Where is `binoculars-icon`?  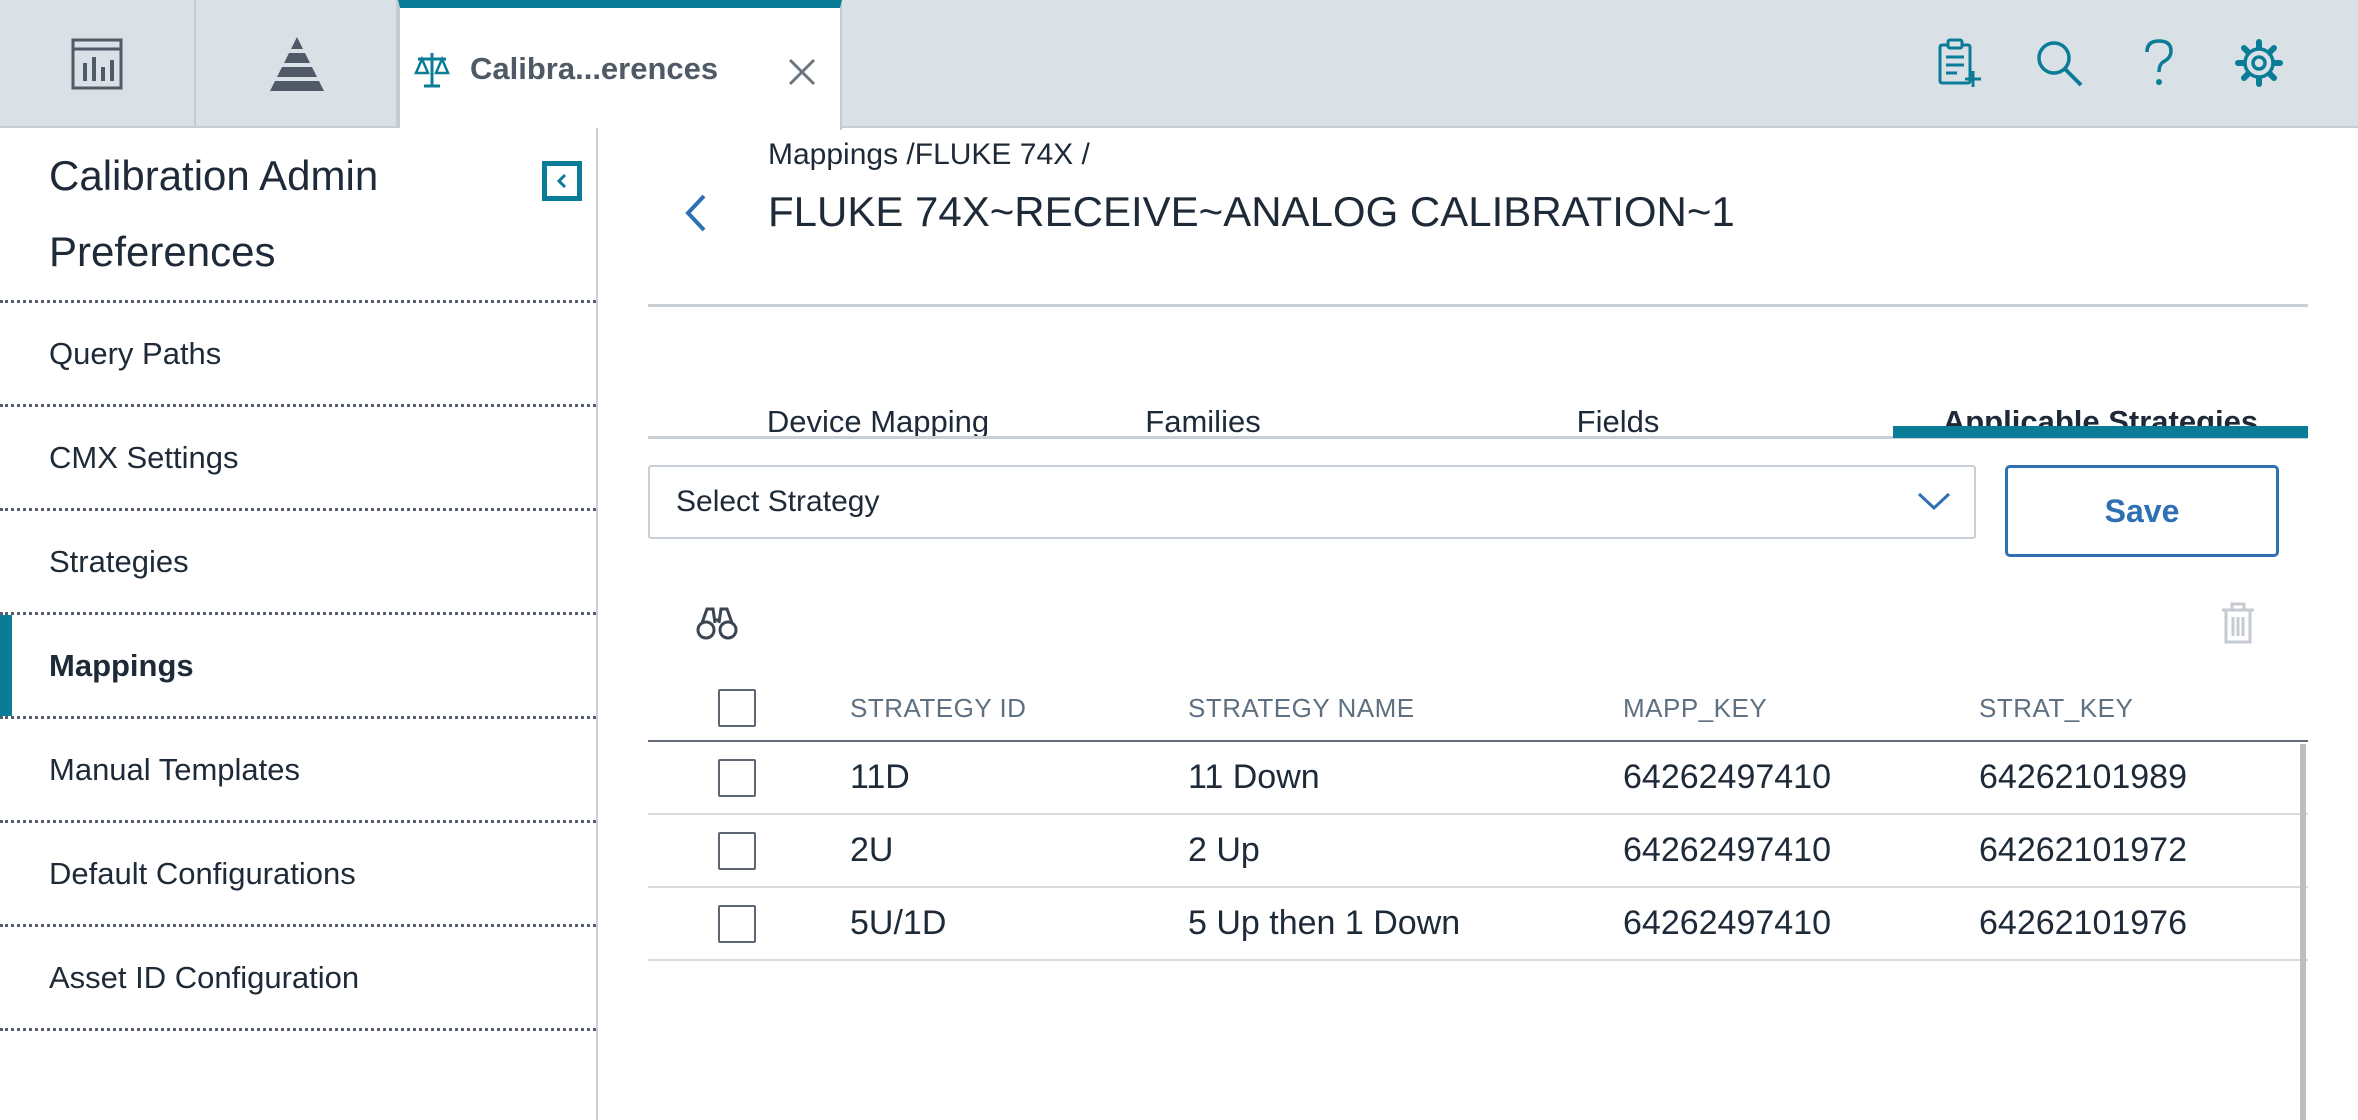 binoculars-icon is located at coordinates (717, 624).